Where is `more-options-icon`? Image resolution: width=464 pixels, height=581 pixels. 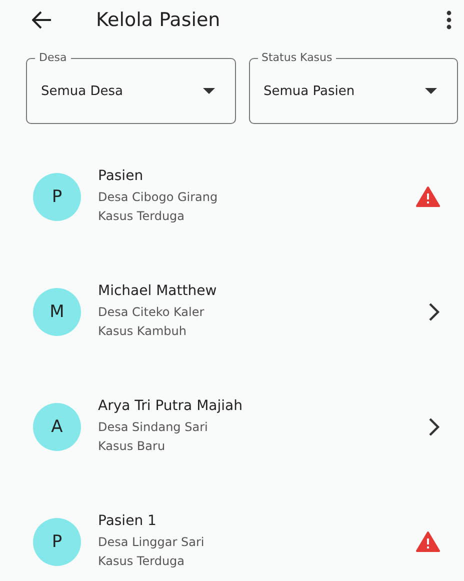
more-options-icon is located at coordinates (449, 20).